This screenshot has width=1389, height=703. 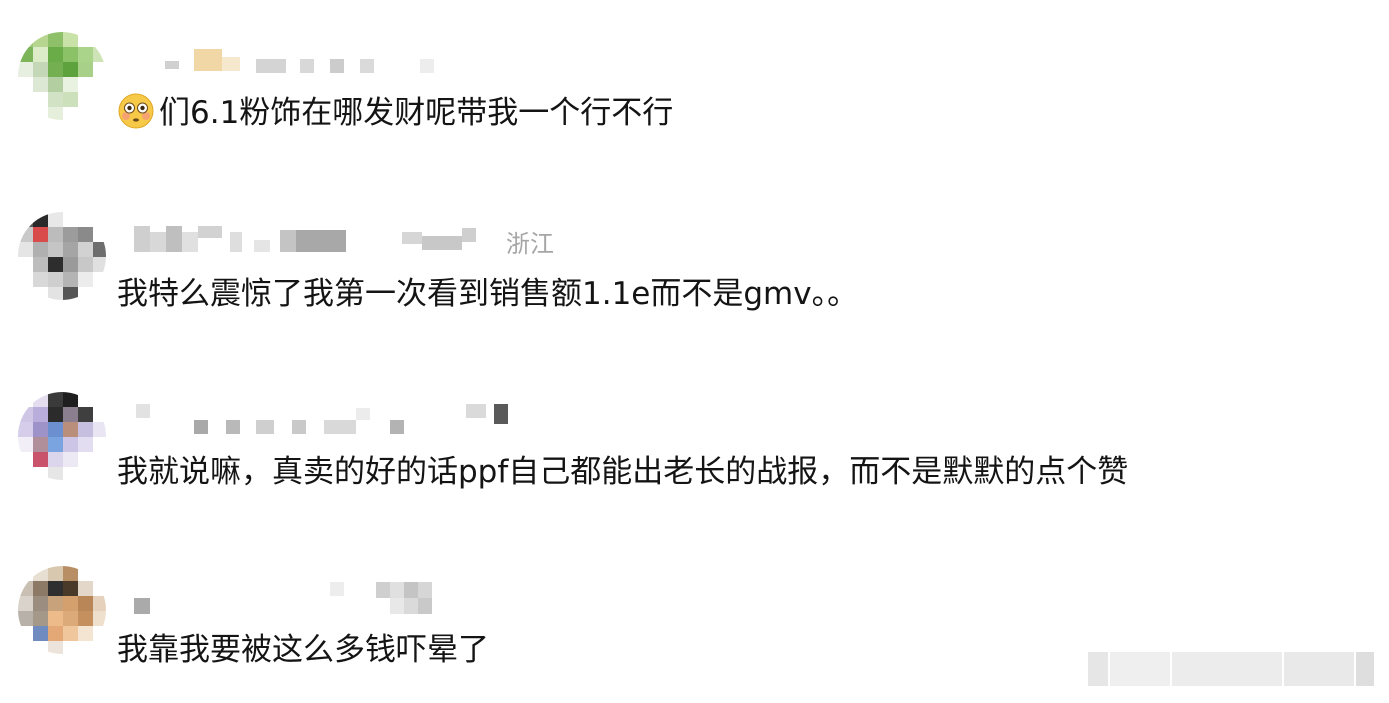 I want to click on watermark-blurred, so click(x=1233, y=668).